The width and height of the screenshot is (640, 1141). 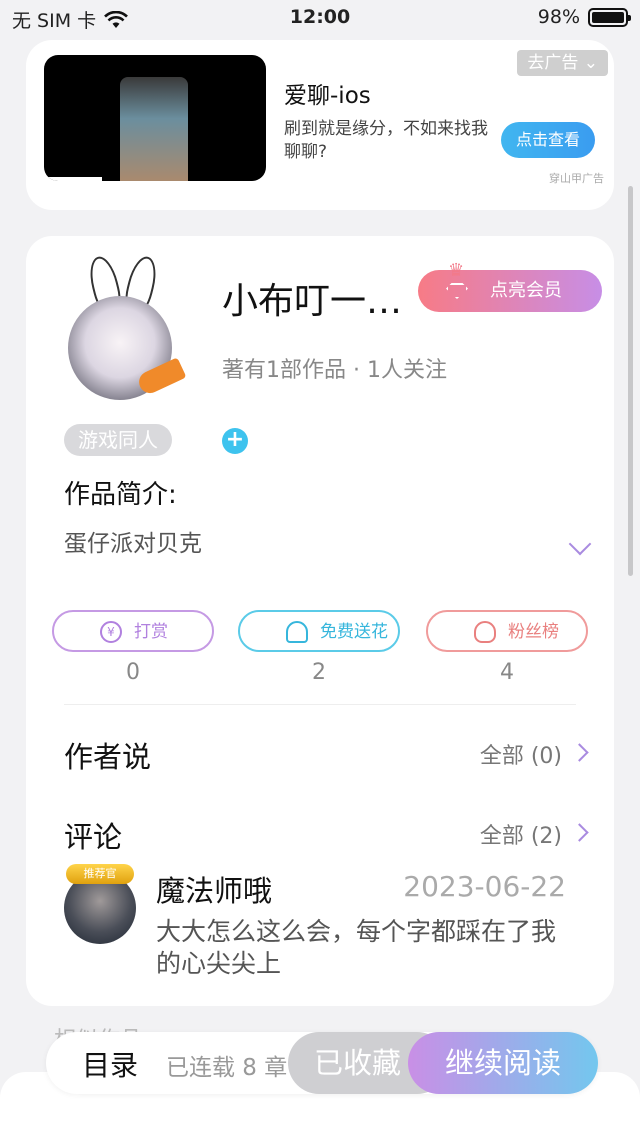 What do you see at coordinates (553, 63) in the screenshot?
I see `ad-close-label: 去广告` at bounding box center [553, 63].